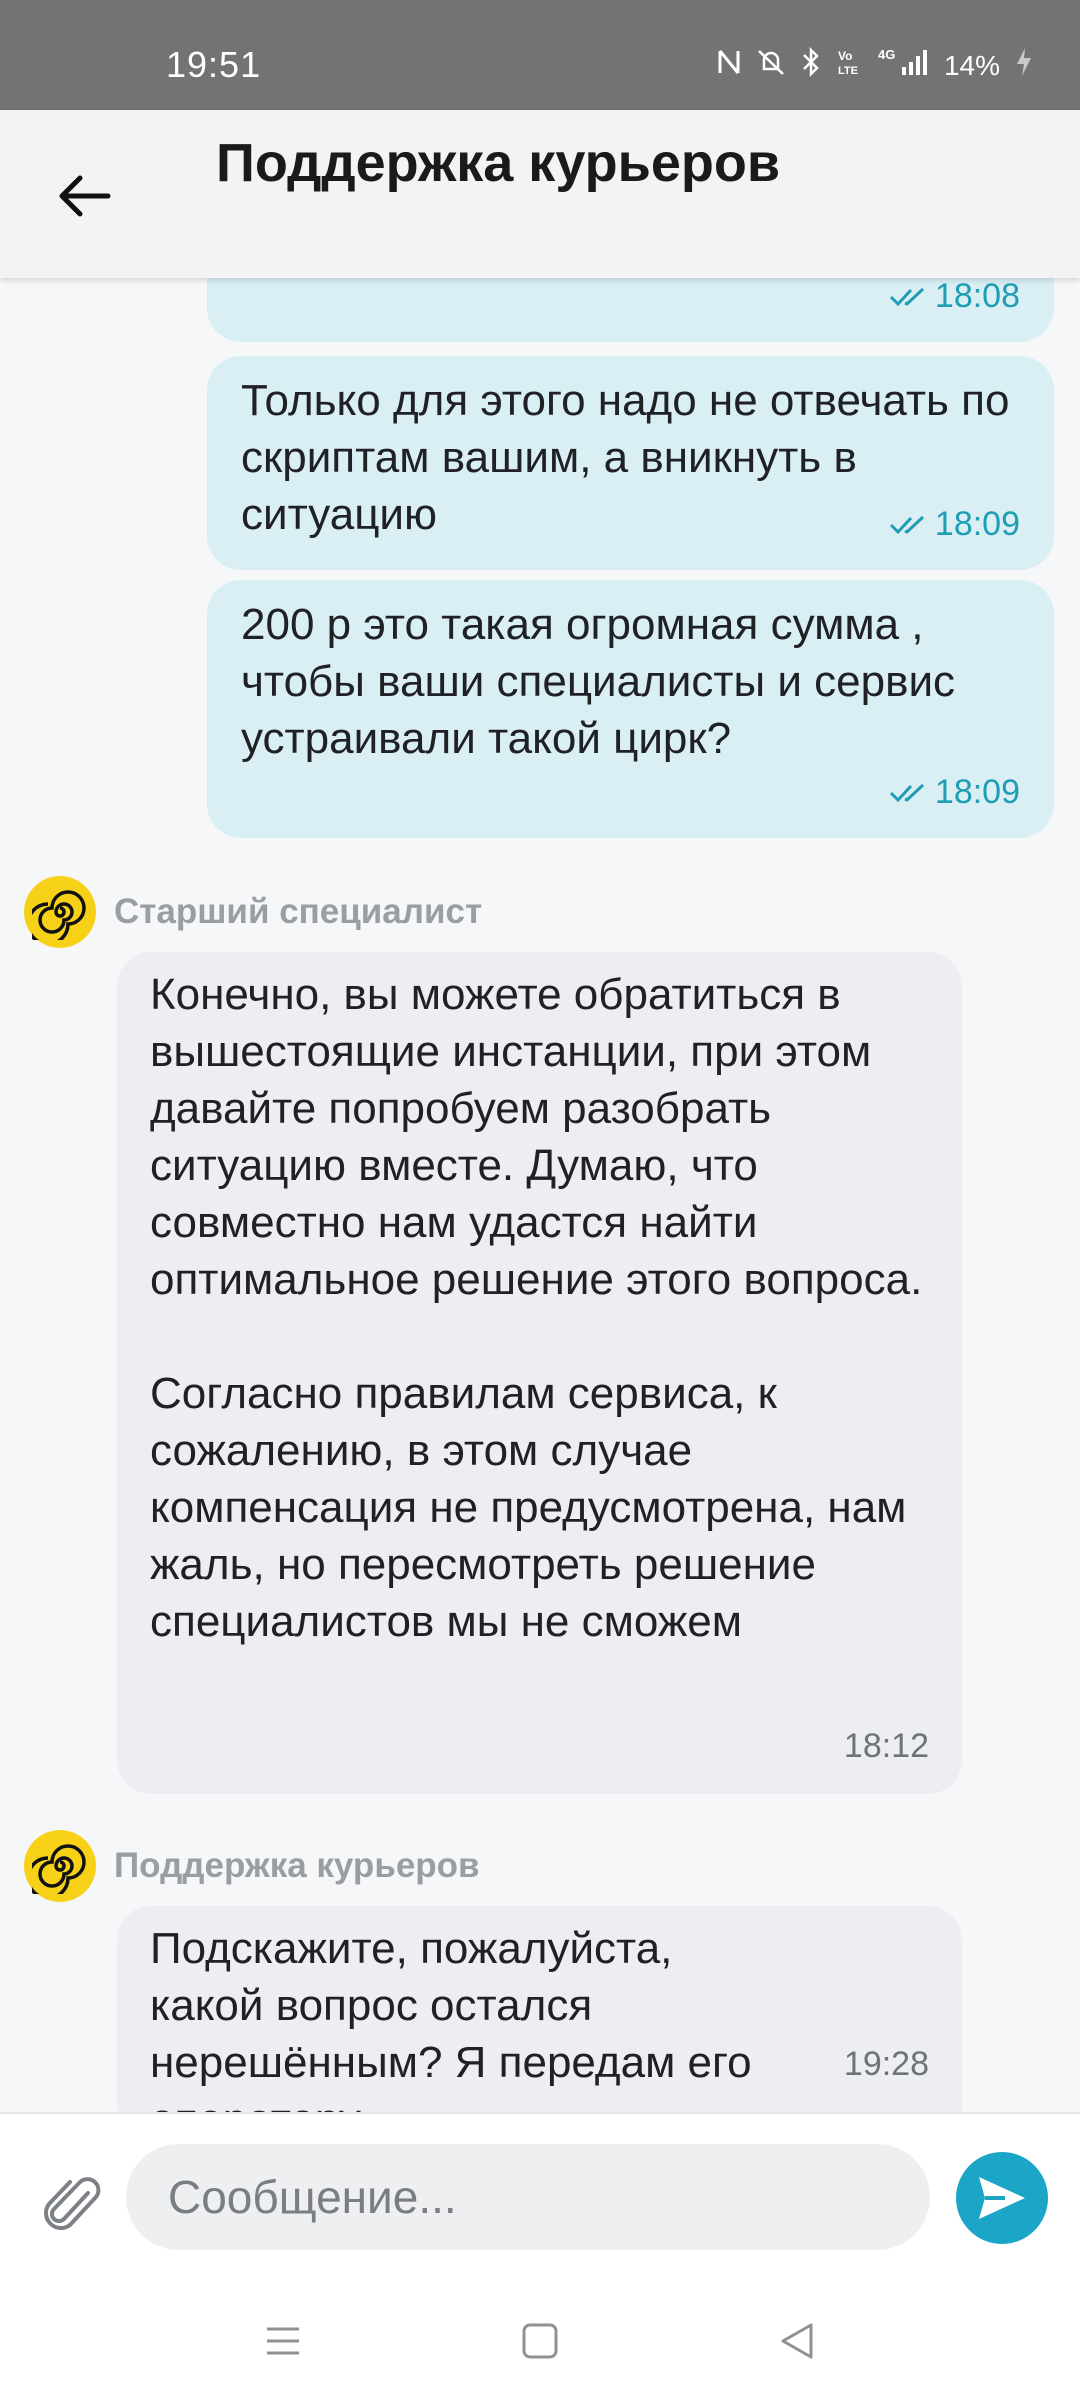  I want to click on back-nav-button, so click(797, 2341).